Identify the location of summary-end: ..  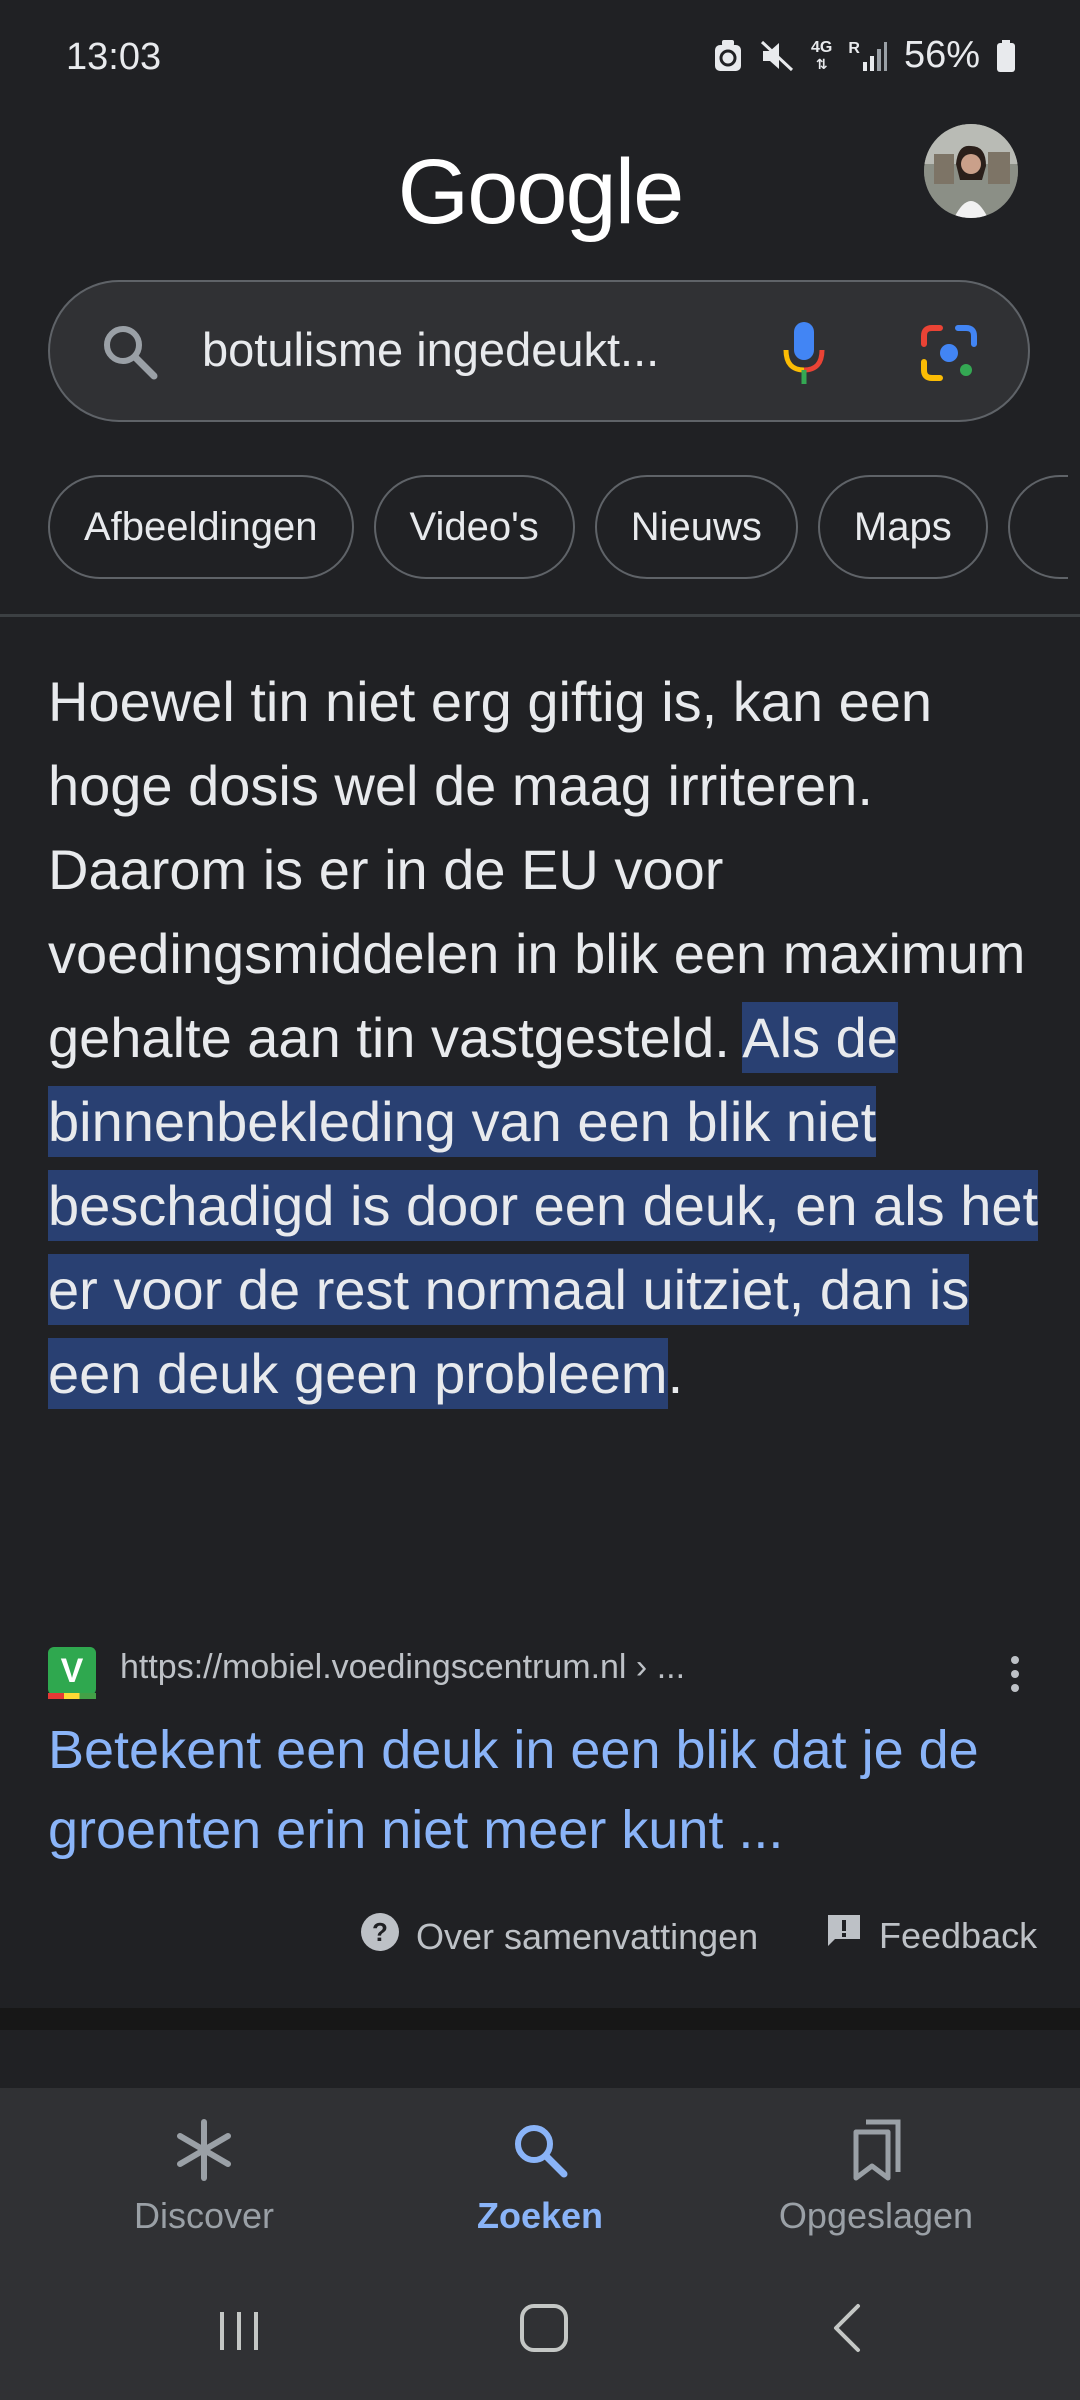
(675, 1373).